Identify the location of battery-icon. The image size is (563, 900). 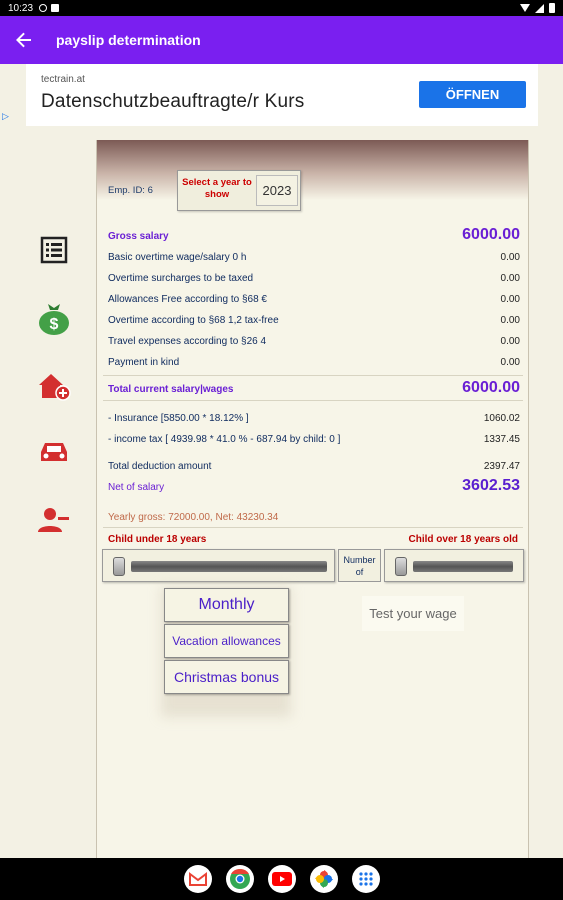
(552, 8).